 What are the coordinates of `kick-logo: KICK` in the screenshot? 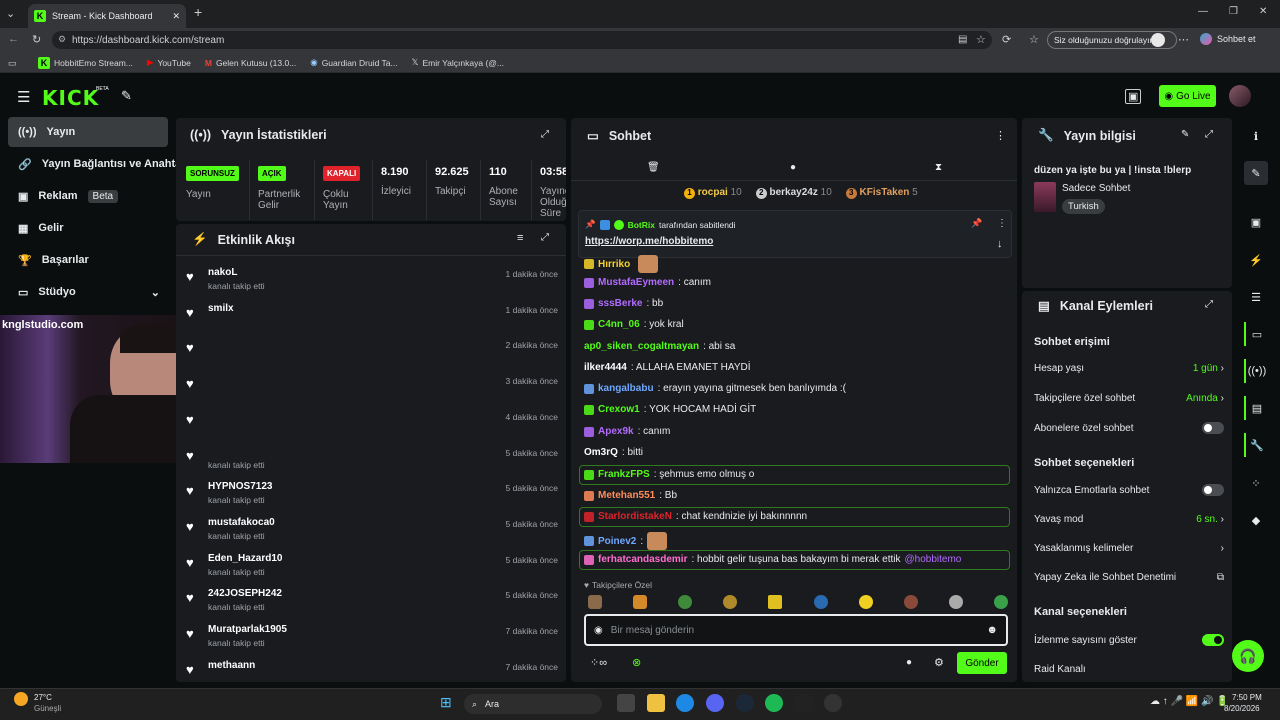 It's located at (70, 98).